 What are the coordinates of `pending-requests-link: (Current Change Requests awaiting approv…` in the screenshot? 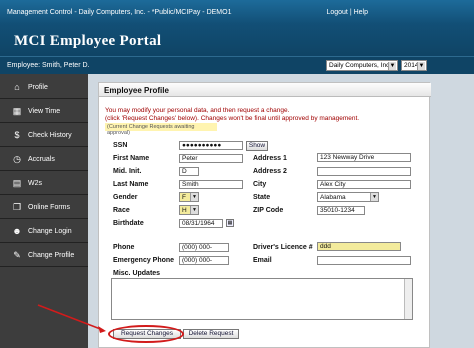 It's located at (161, 129).